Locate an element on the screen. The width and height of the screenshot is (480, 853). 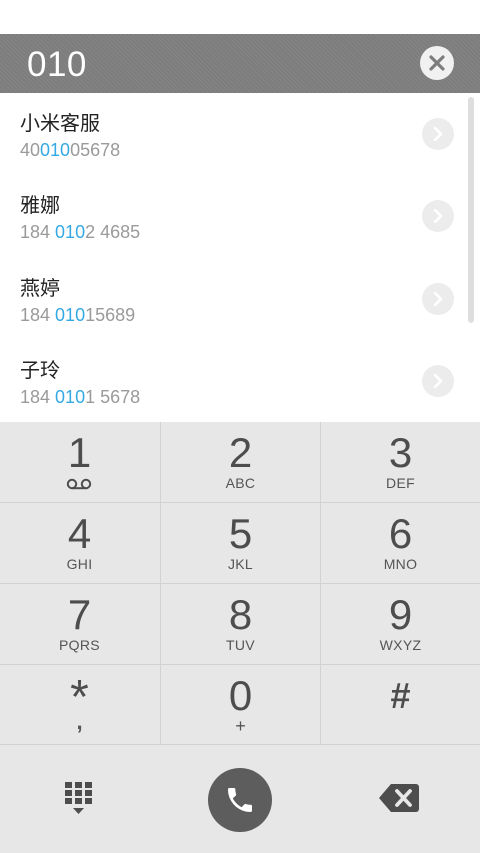
key-digit: 6 is located at coordinates (400, 533).